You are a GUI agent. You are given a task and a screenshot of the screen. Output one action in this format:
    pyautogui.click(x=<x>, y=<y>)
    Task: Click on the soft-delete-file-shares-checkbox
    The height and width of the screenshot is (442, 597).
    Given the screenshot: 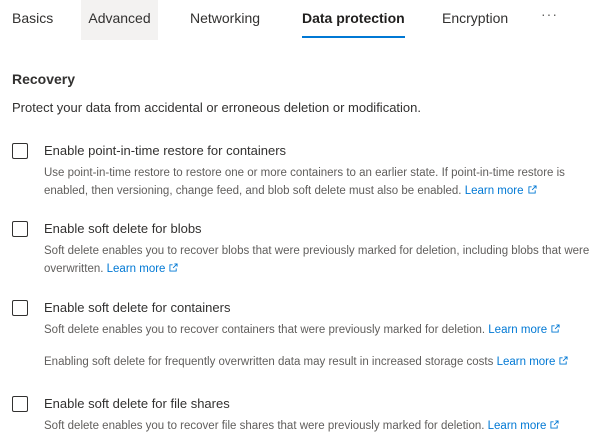 What is the action you would take?
    pyautogui.click(x=20, y=404)
    